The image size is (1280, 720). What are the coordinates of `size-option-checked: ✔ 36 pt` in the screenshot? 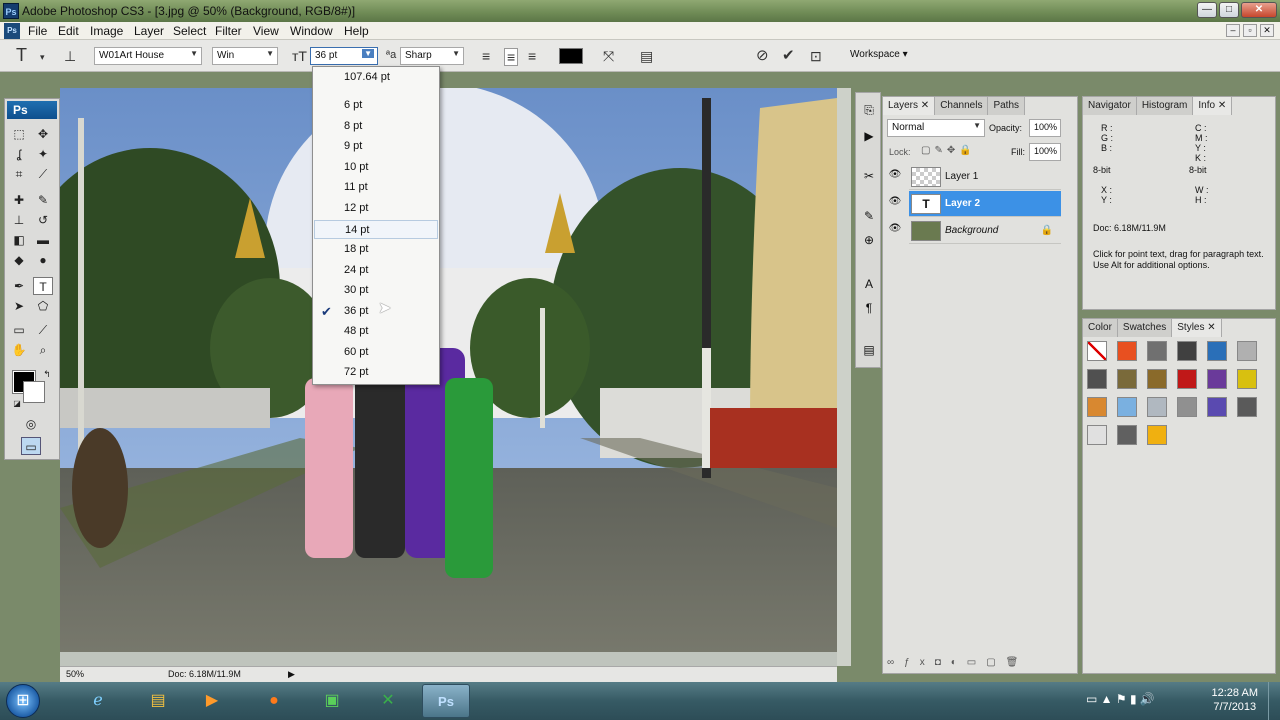 It's located at (376, 311).